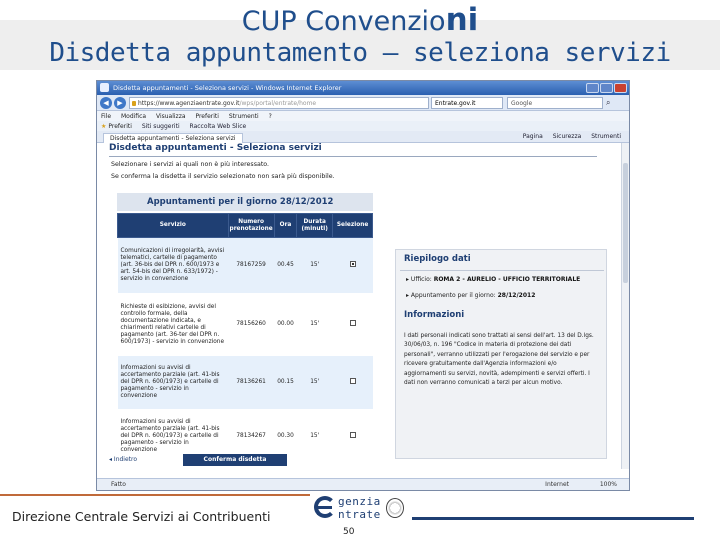 The width and height of the screenshot is (720, 540). Describe the element at coordinates (120, 103) in the screenshot. I see `forward-arrow-icon: ▶` at that location.